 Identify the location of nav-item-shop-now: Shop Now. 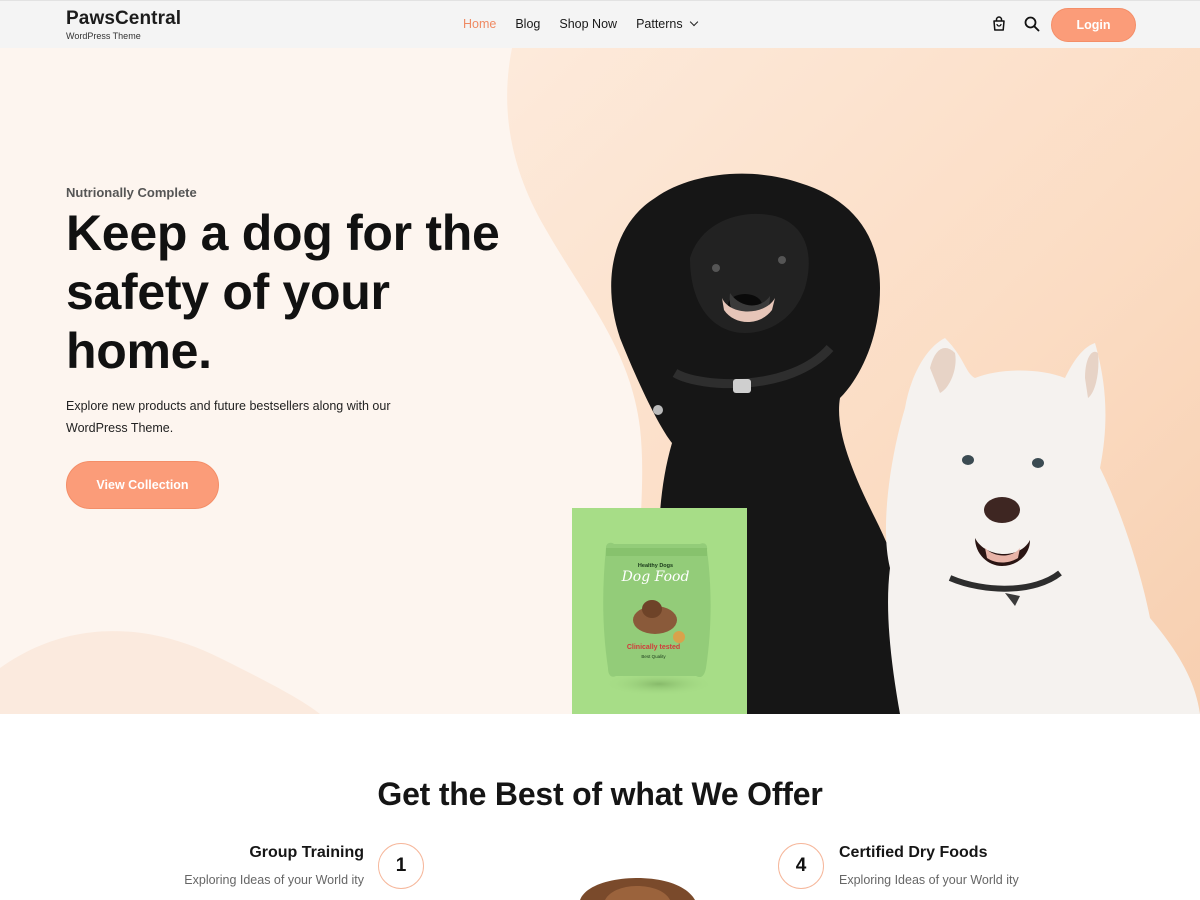
(588, 24).